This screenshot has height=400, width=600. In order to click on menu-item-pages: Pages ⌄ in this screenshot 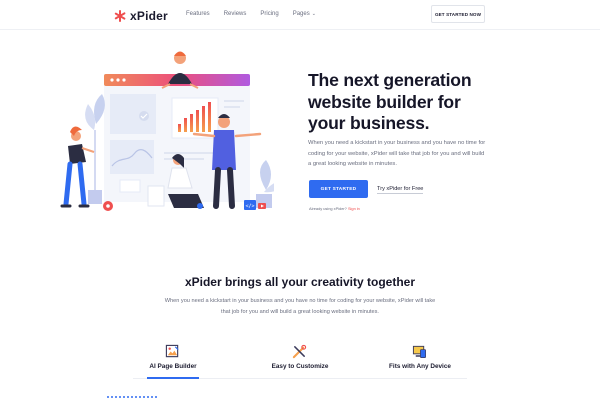, I will do `click(304, 14)`.